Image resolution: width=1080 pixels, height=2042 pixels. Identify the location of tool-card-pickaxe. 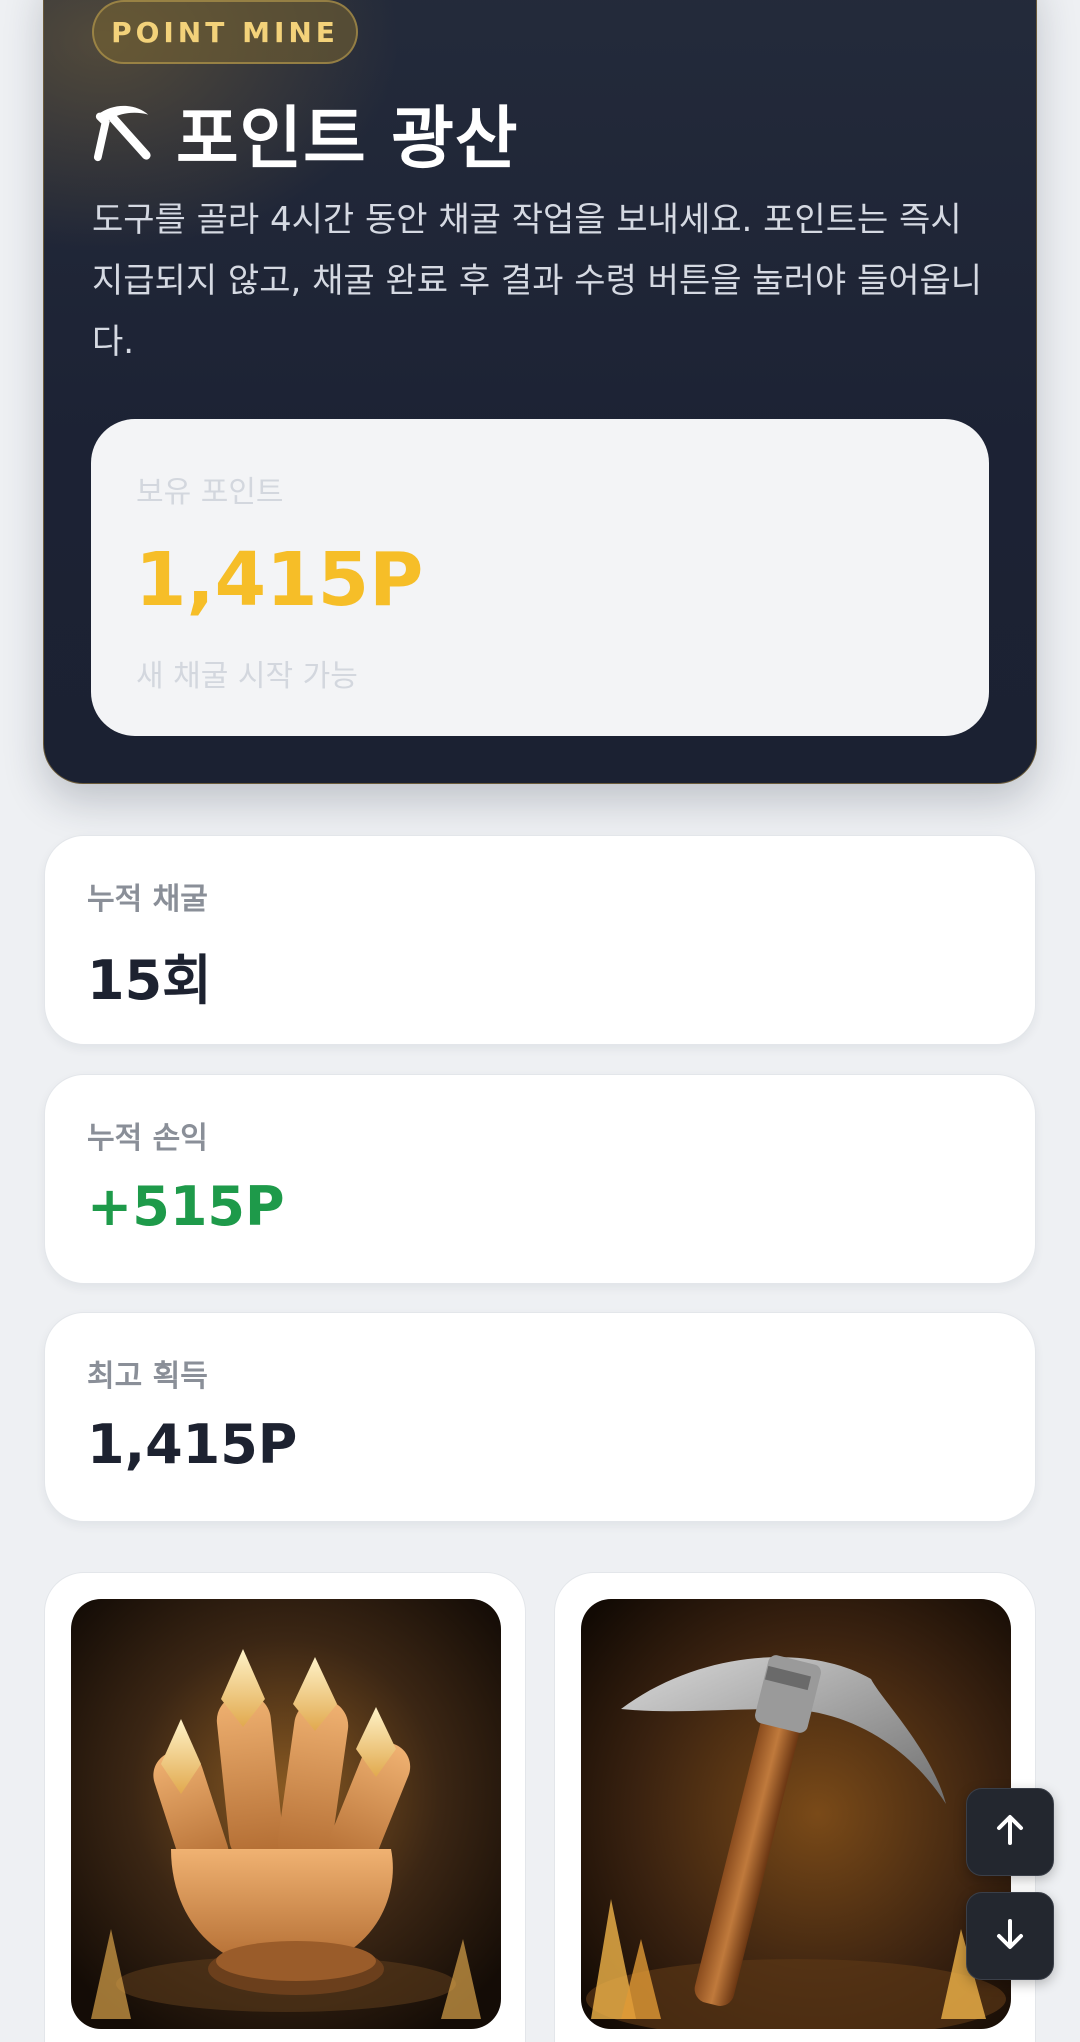
(795, 1807).